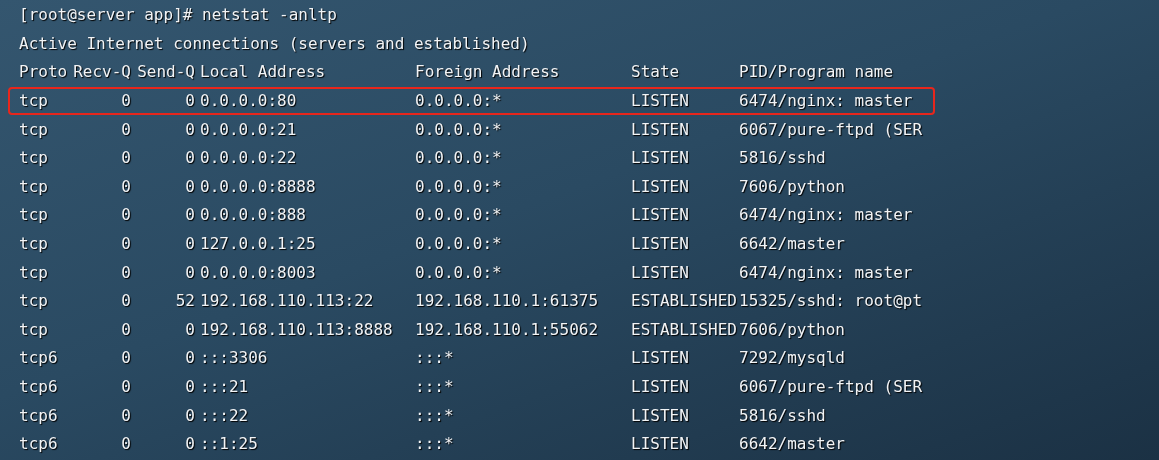 This screenshot has height=460, width=1159. Describe the element at coordinates (234, 358) in the screenshot. I see `local-address-text: :::3306` at that location.